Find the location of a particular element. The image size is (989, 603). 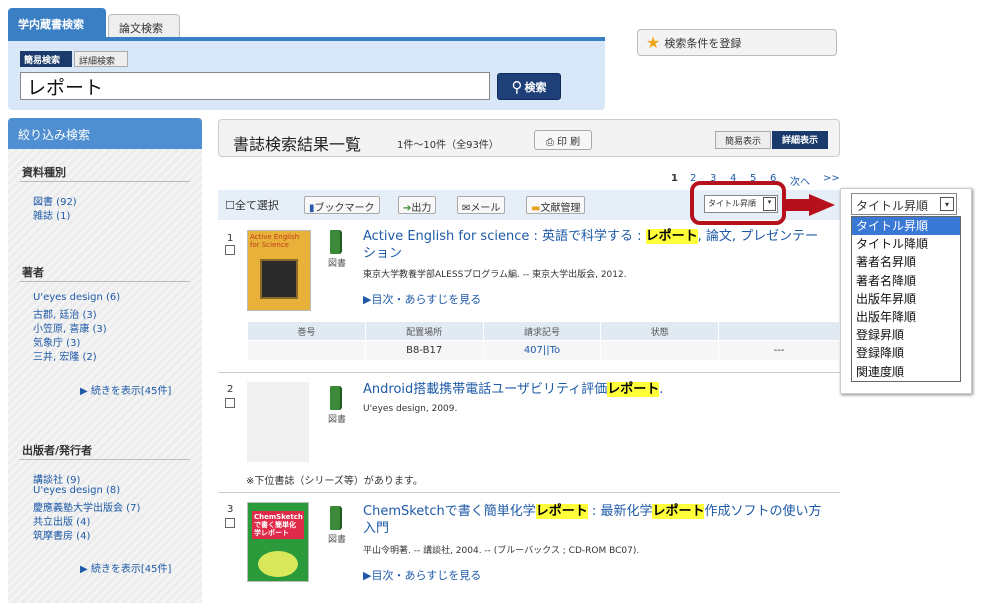

facet-item: 共立出版 (4) is located at coordinates (61, 520).